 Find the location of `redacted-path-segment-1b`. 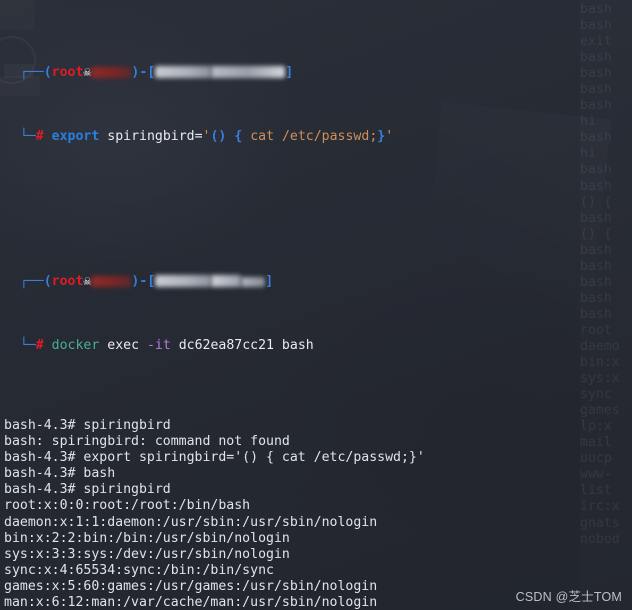

redacted-path-segment-1b is located at coordinates (183, 280).